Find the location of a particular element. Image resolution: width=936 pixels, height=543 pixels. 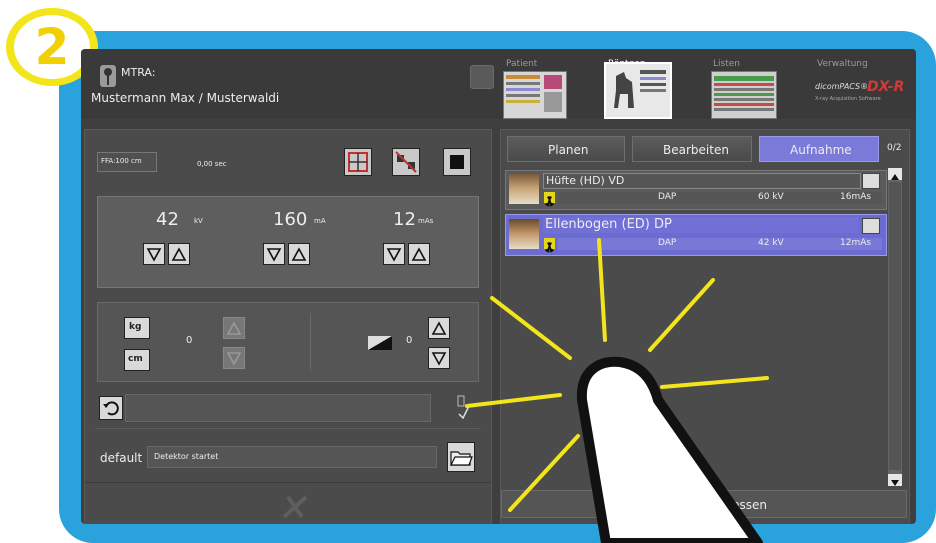

pointing-finger is located at coordinates (669, 449).